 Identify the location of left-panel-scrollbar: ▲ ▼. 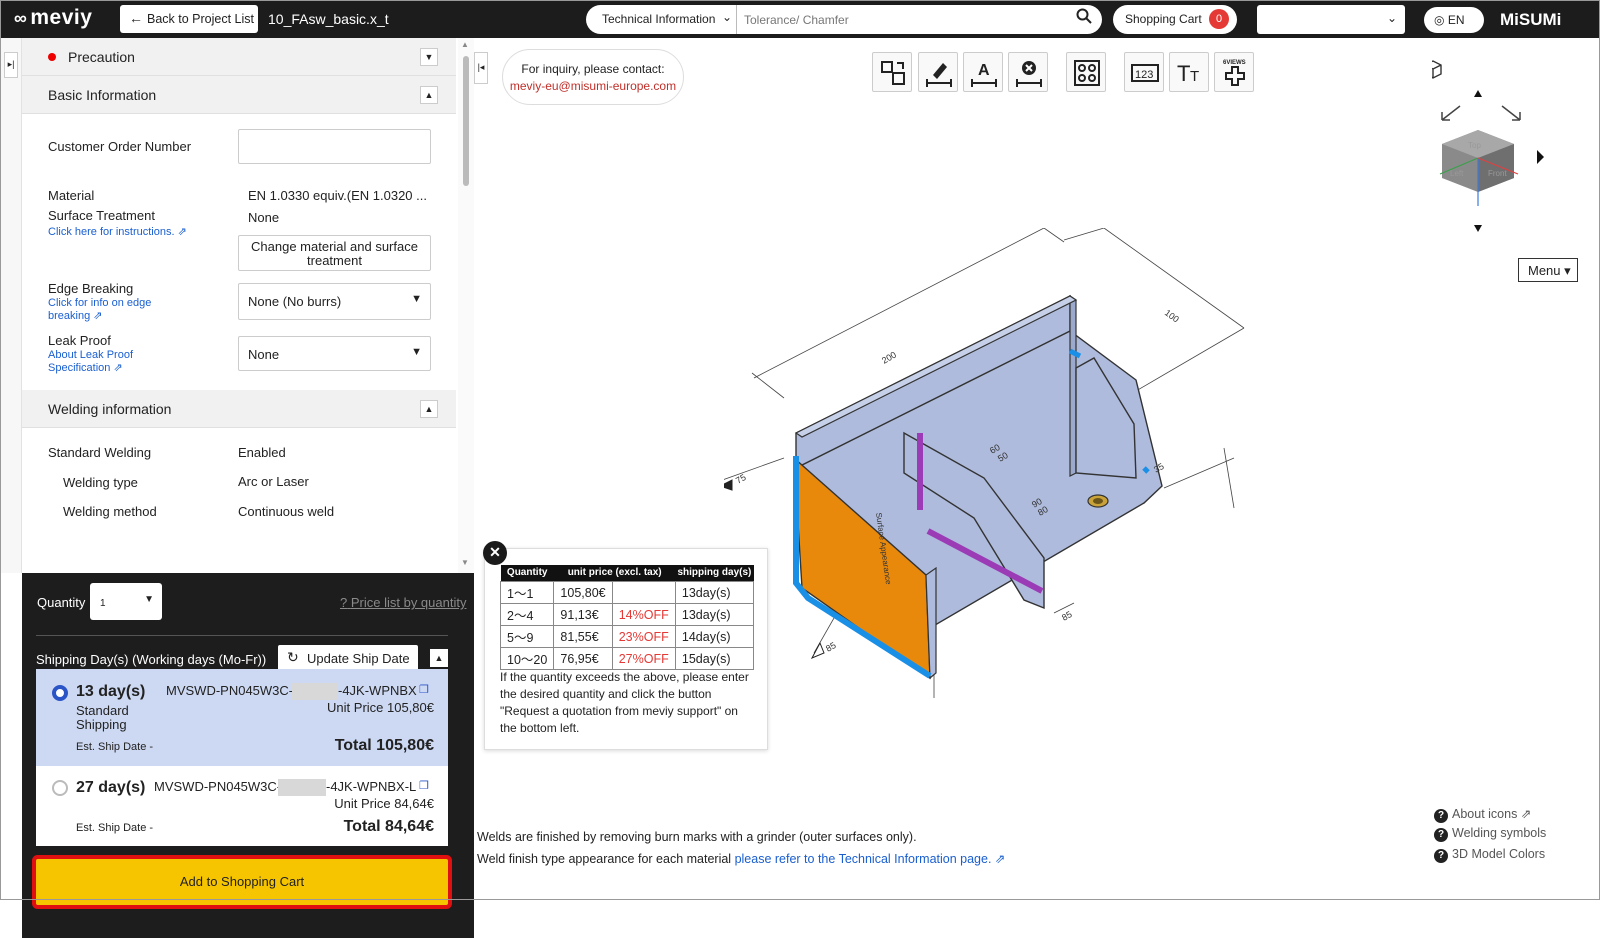
(466, 305).